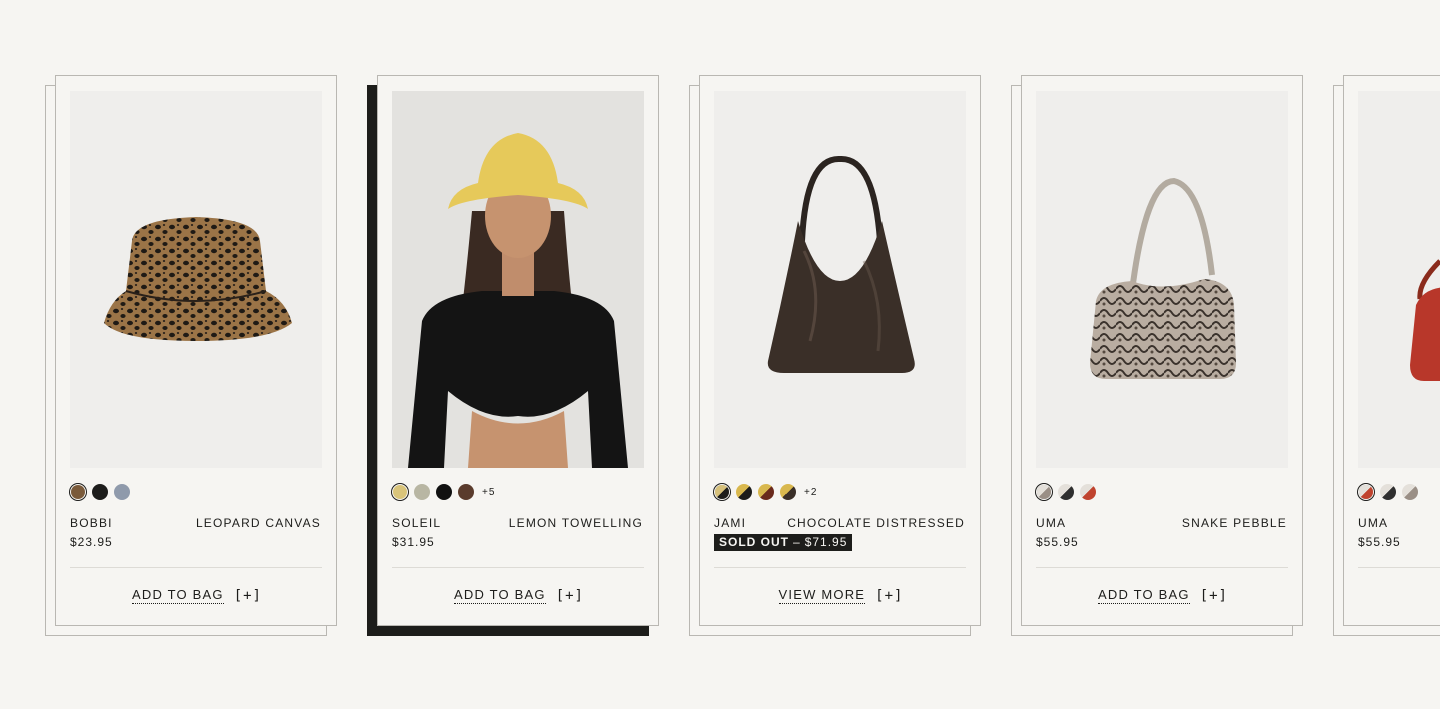  Describe the element at coordinates (400, 492) in the screenshot. I see `swatch-lemon` at that location.